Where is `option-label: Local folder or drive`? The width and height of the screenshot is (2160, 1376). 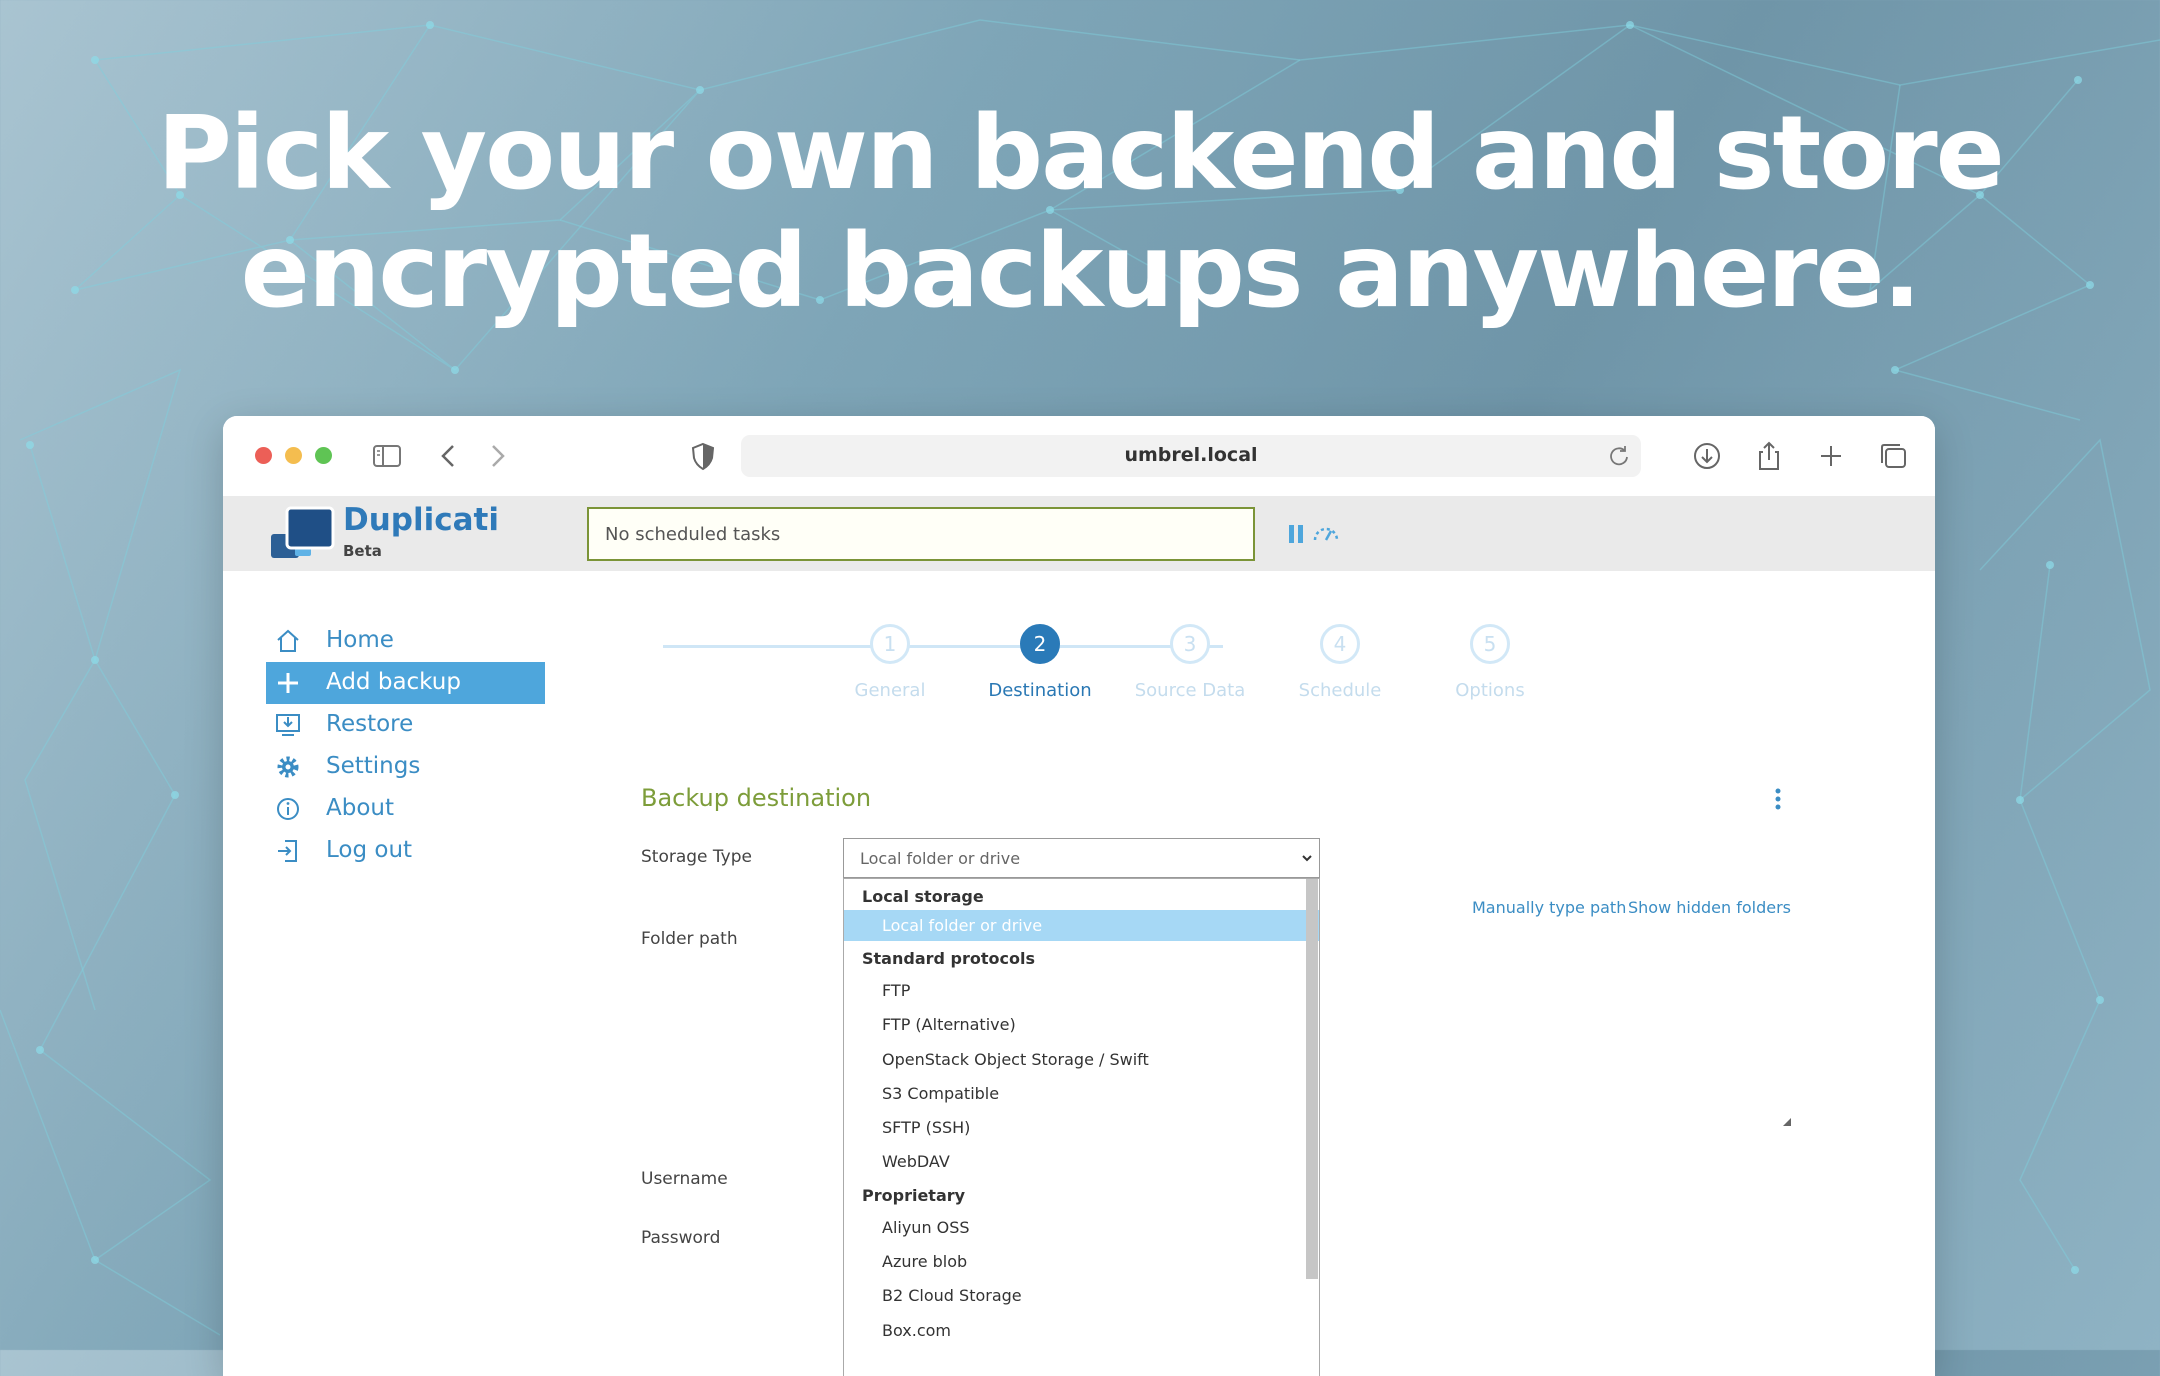
option-label: Local folder or drive is located at coordinates (962, 925).